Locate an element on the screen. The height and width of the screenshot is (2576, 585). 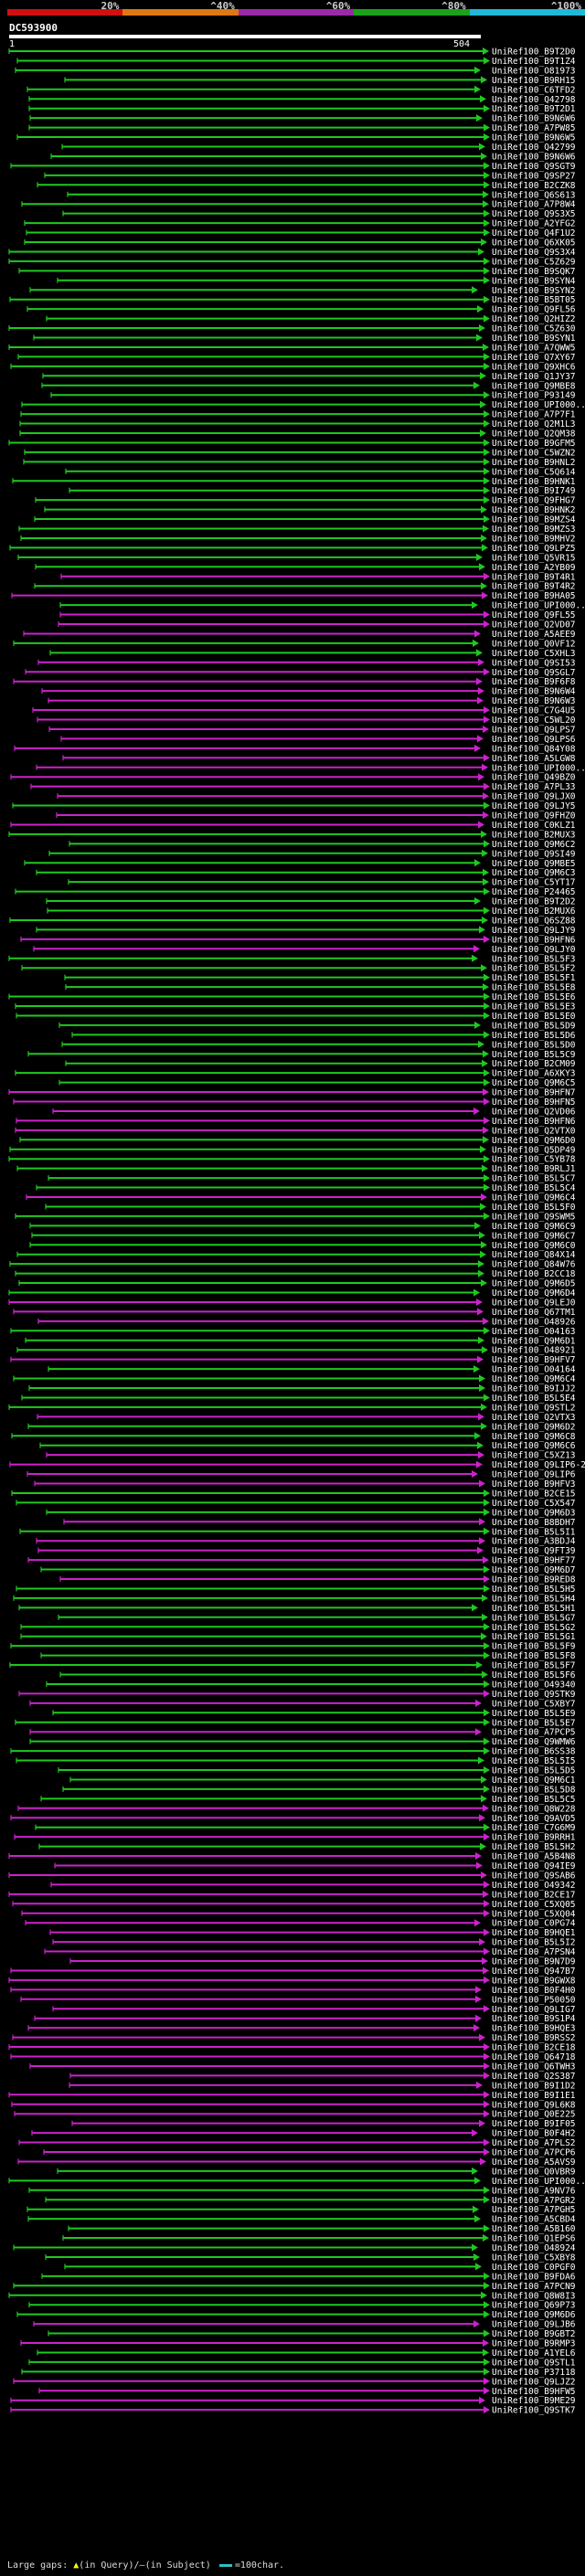
hit-label: UniRef100_Q9S3X5 is located at coordinates (534, 214).